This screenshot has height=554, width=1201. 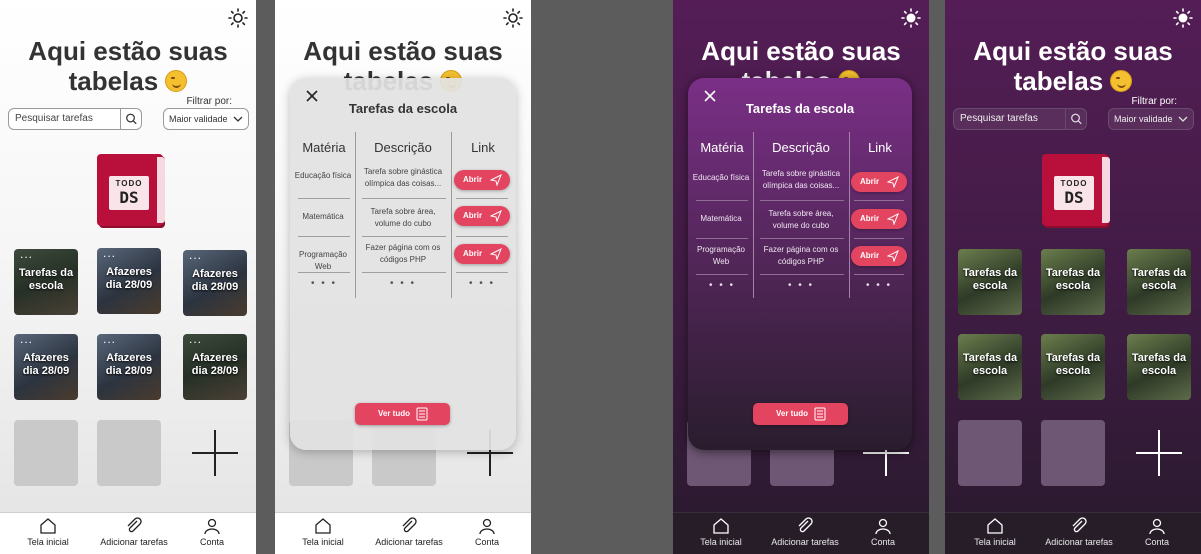 I want to click on column-header: Matéria, so click(x=324, y=147).